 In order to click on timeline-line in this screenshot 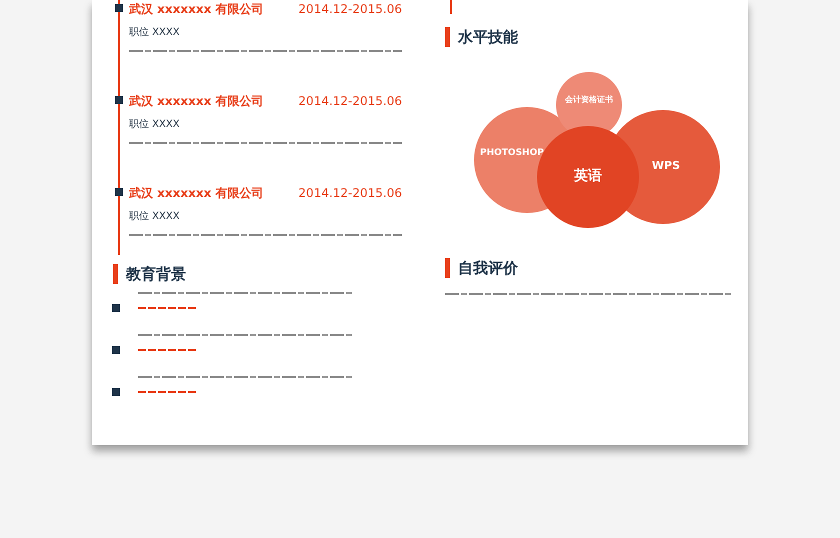, I will do `click(451, 7)`.